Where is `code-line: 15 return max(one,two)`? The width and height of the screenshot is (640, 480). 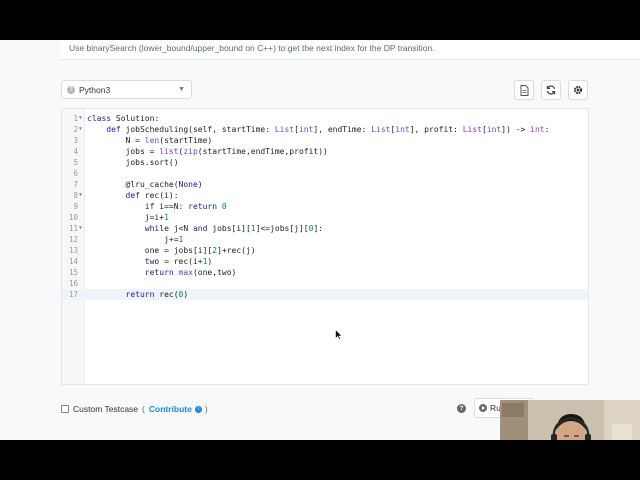
code-line: 15 return max(one,two) is located at coordinates (325, 272).